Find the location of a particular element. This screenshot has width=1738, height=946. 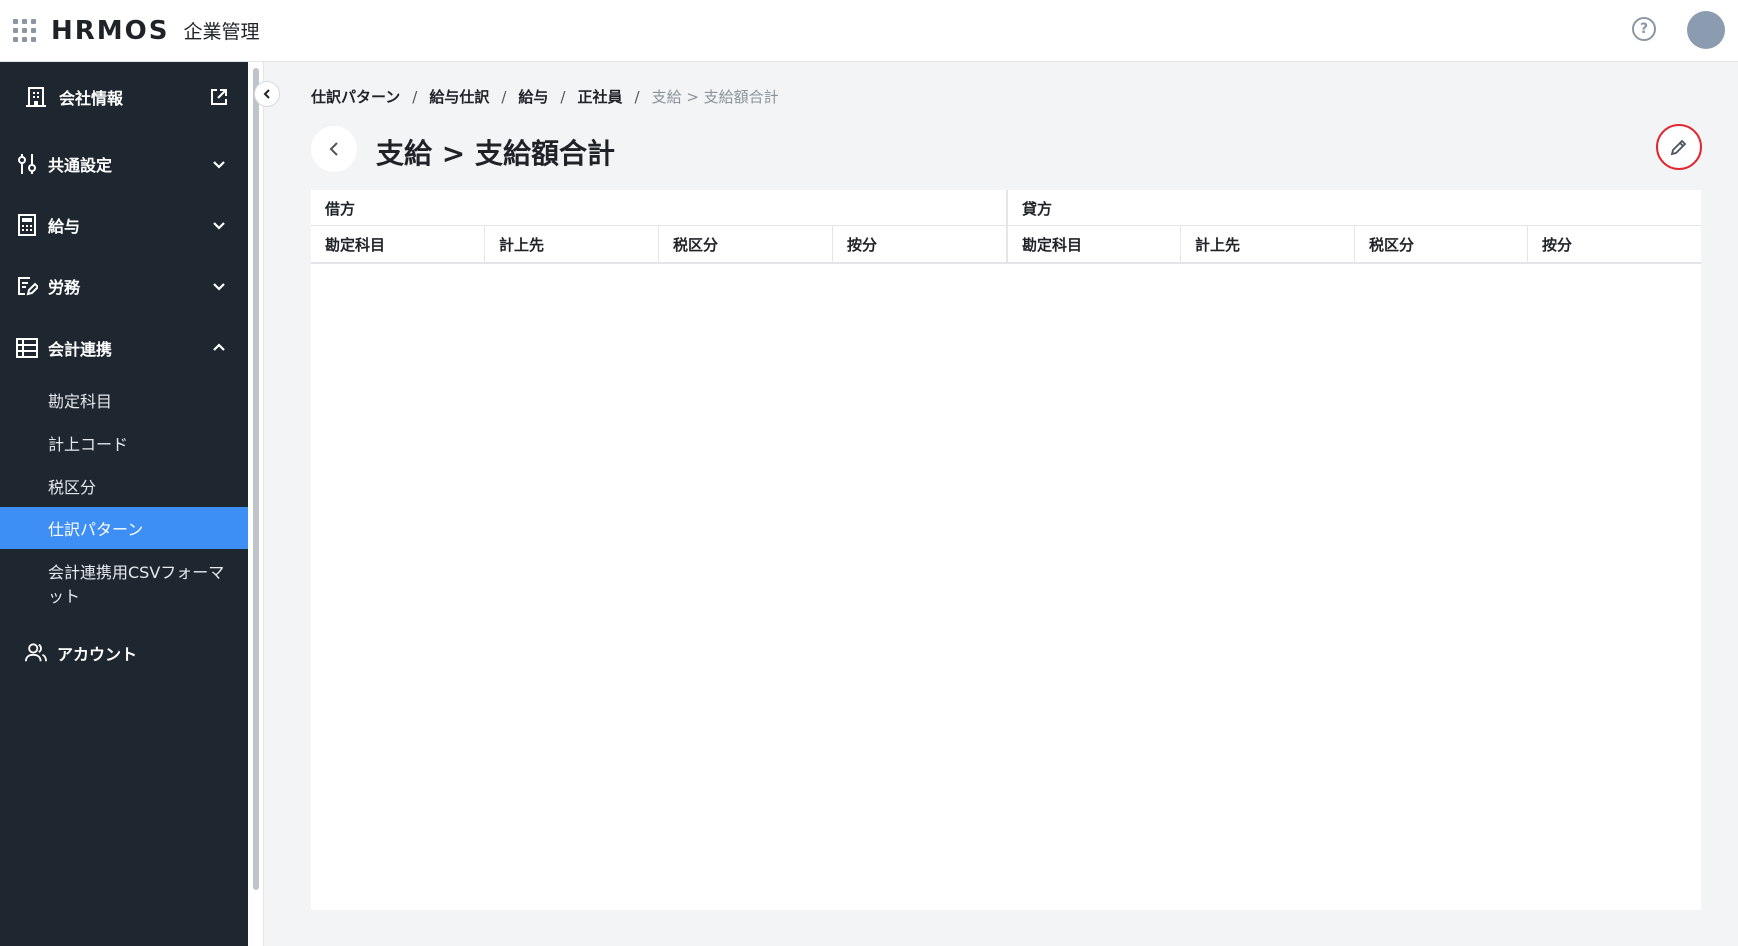

debit-col-account: 勘定科目 is located at coordinates (398, 244).